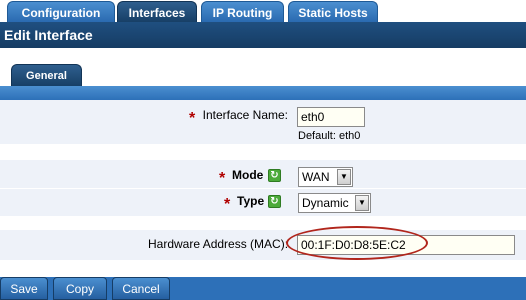 Image resolution: width=526 pixels, height=300 pixels. Describe the element at coordinates (316, 177) in the screenshot. I see `mode-select-value: WAN` at that location.